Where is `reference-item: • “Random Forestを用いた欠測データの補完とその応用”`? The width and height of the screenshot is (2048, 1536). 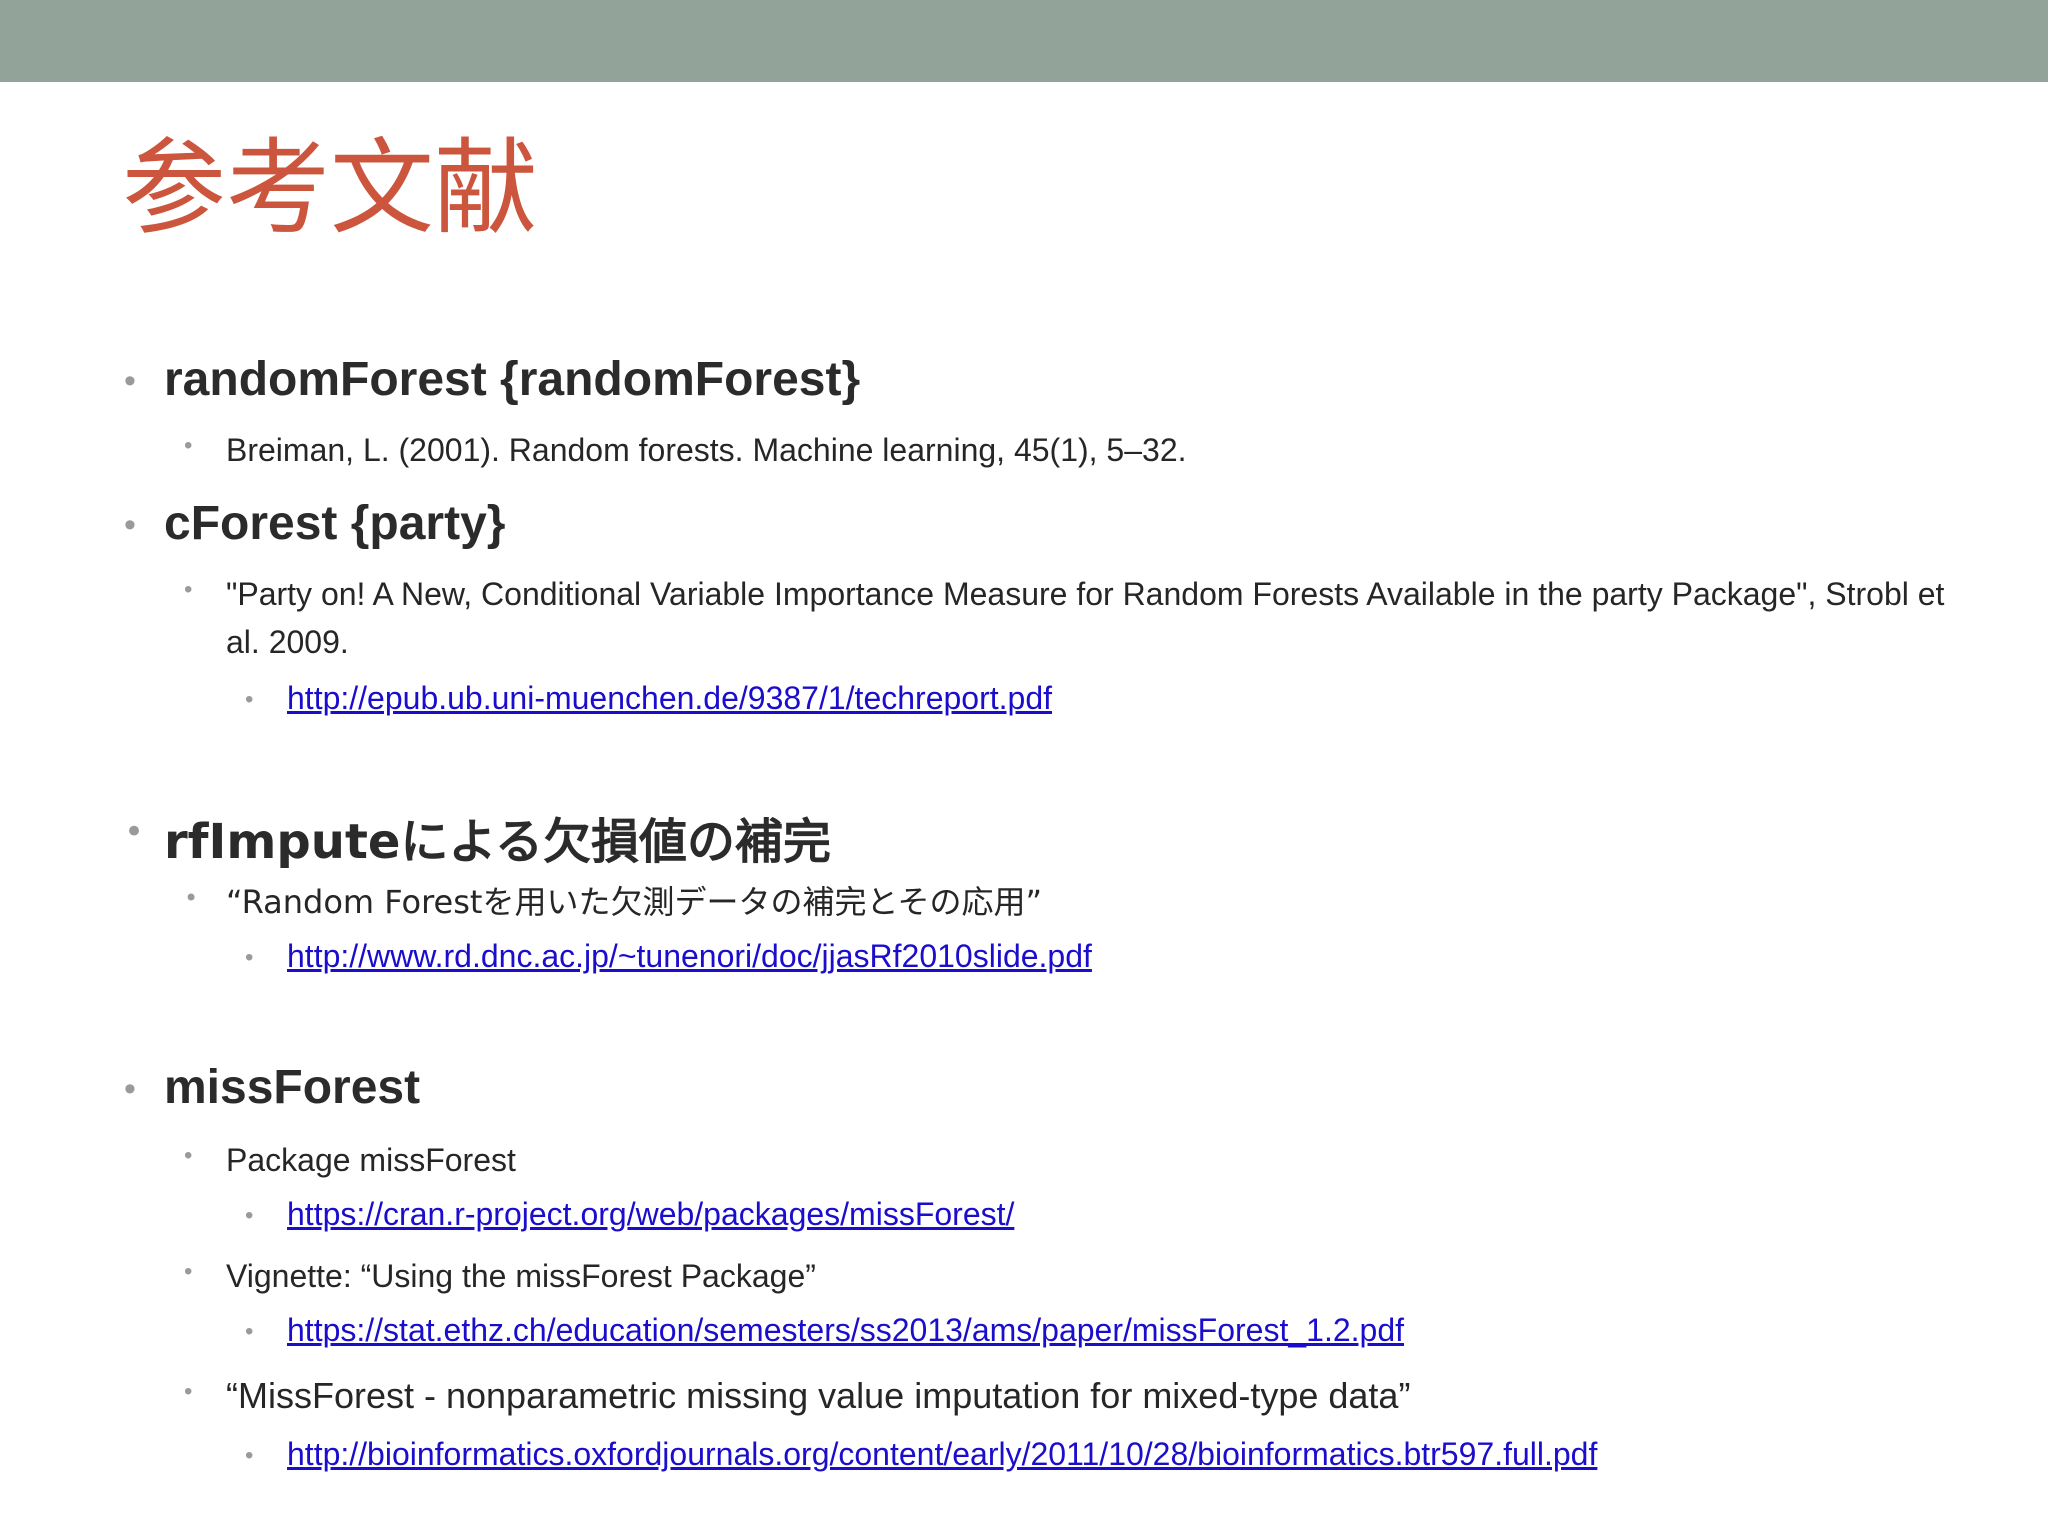
reference-item: • “Random Forestを用いた欠測データの補完とその応用” is located at coordinates (1085, 902).